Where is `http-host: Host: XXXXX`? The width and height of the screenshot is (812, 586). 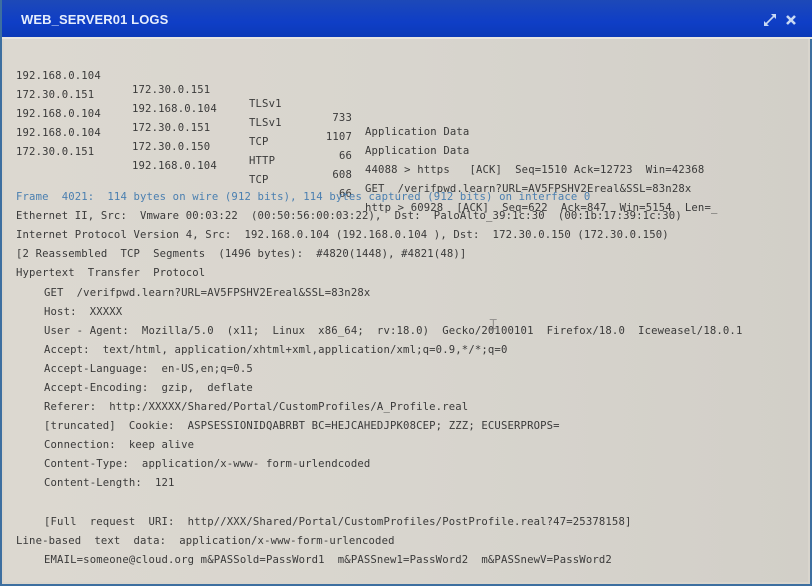
http-host: Host: XXXXX is located at coordinates (83, 312).